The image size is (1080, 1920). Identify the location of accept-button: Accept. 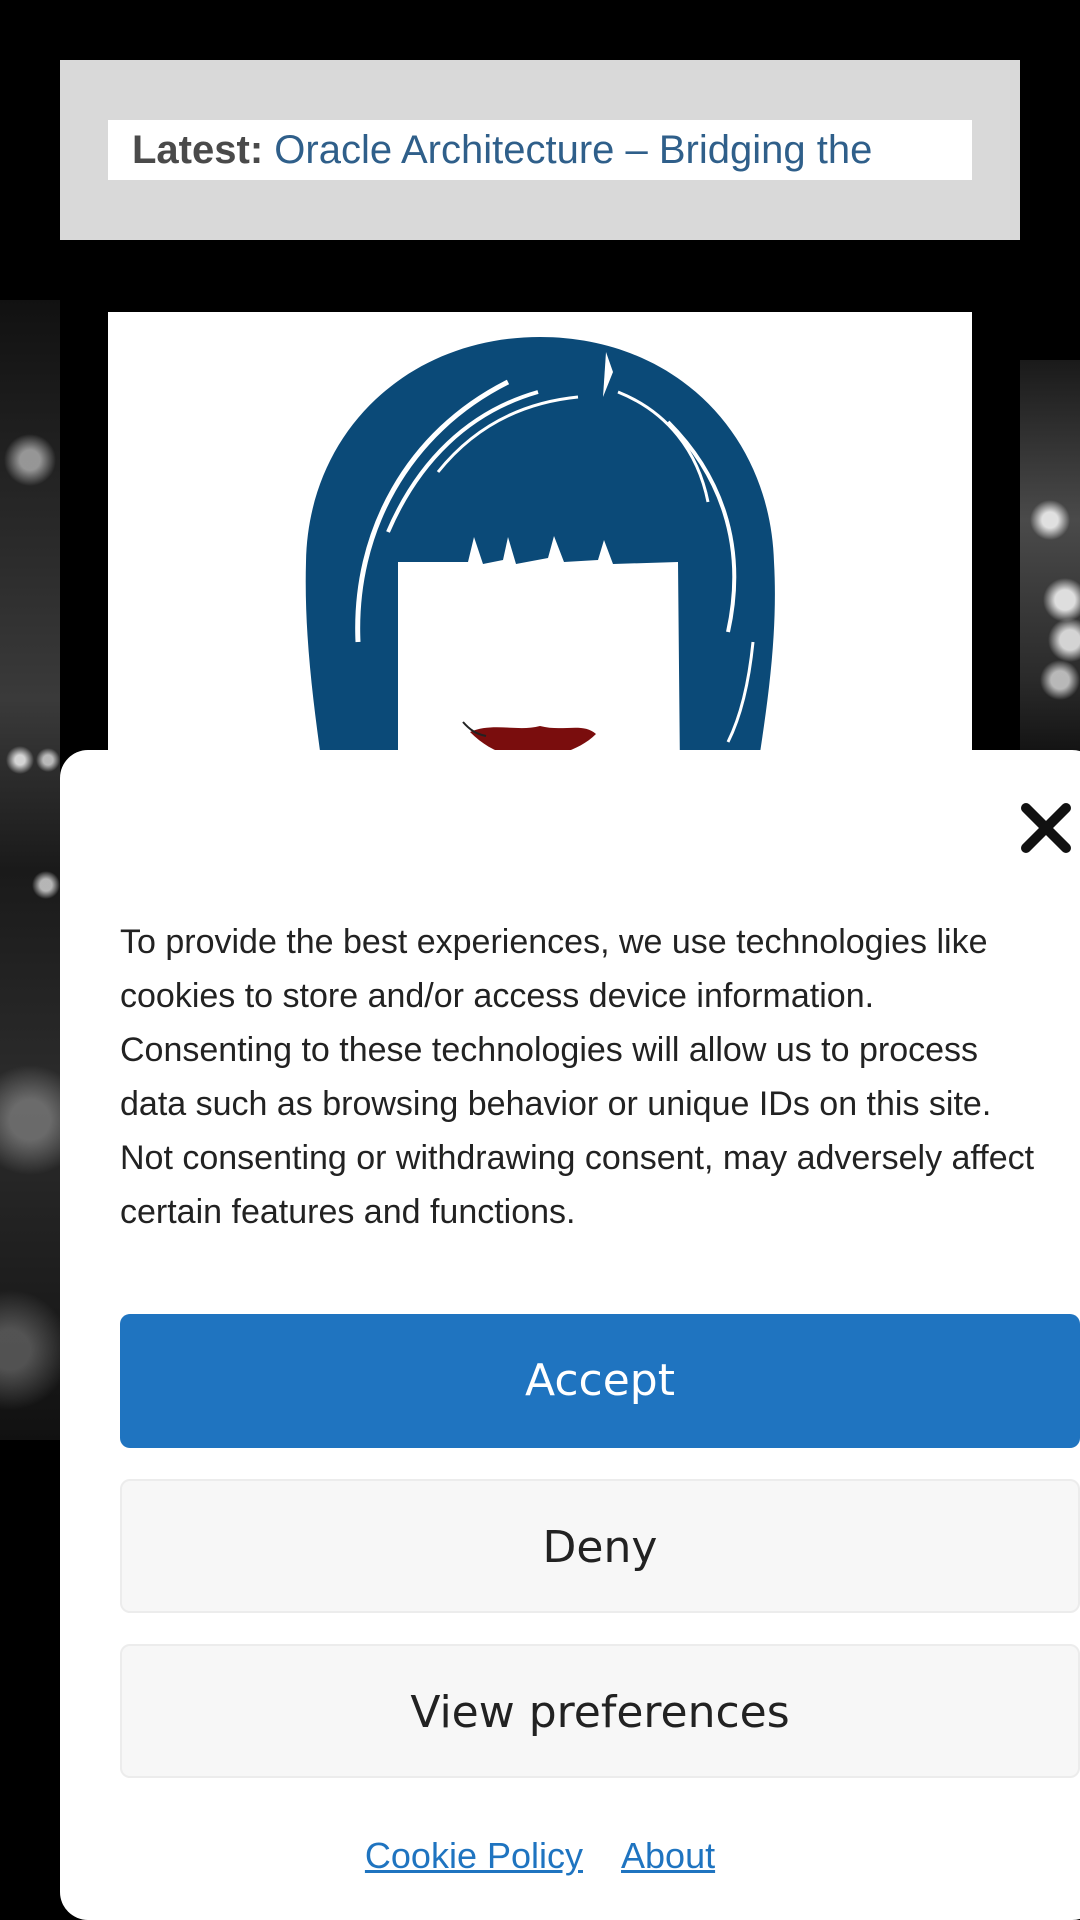
(600, 1381).